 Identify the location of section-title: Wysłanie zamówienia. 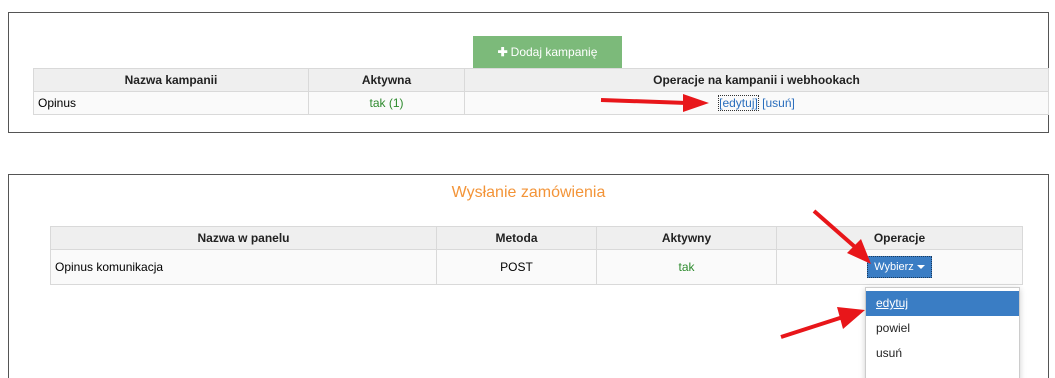
(528, 192).